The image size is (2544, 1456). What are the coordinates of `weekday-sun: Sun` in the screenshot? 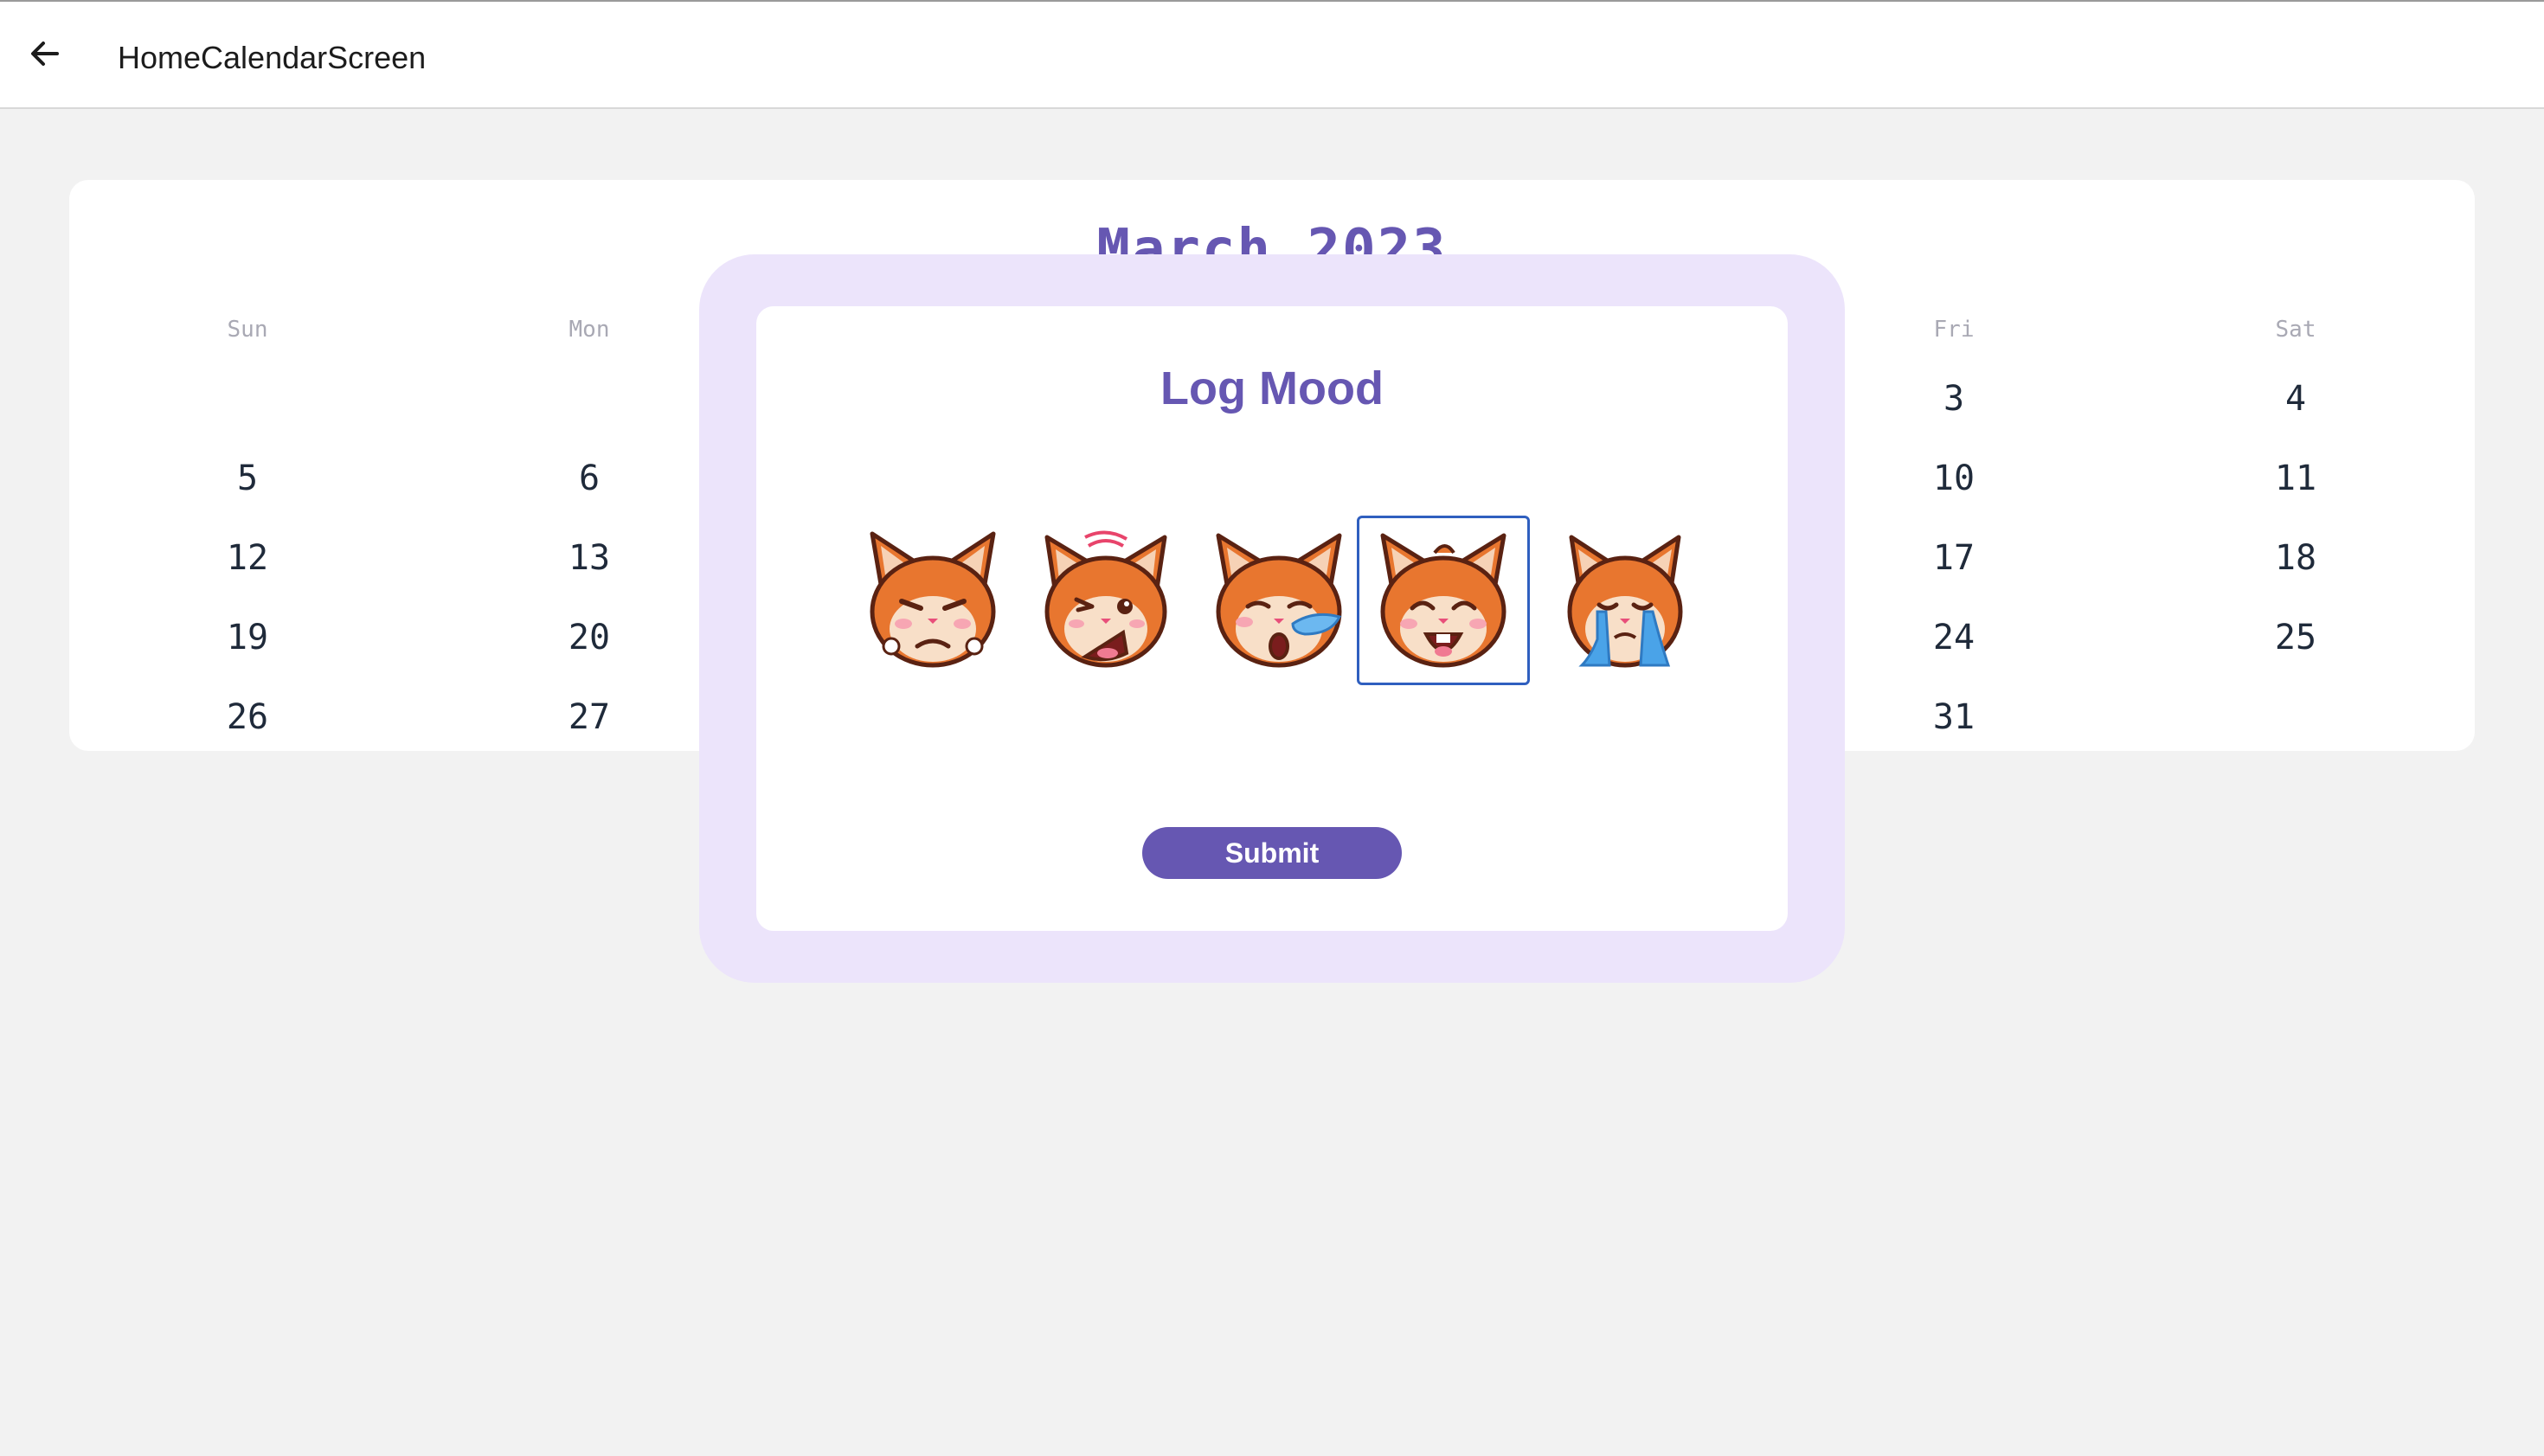 It's located at (247, 330).